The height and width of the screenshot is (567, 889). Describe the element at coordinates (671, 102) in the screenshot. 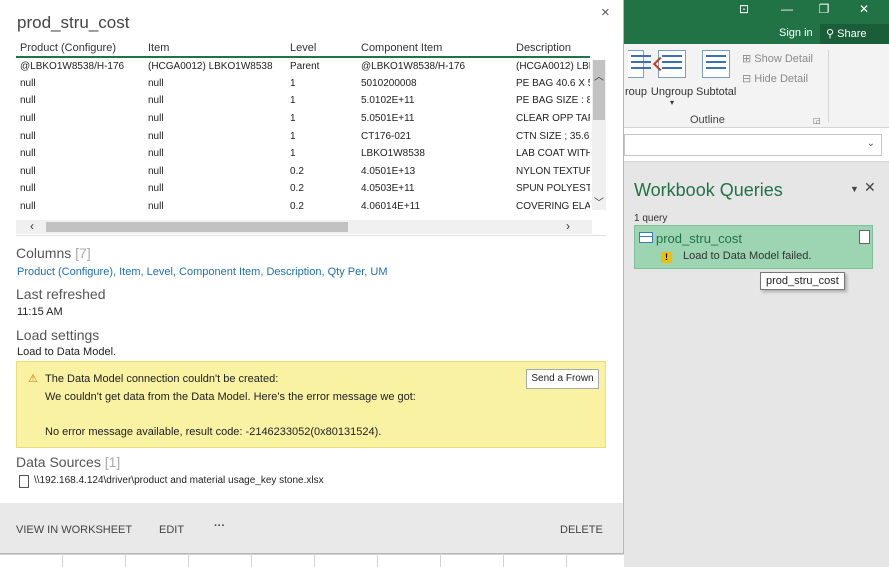

I see `chevron-down-icon: ▾` at that location.